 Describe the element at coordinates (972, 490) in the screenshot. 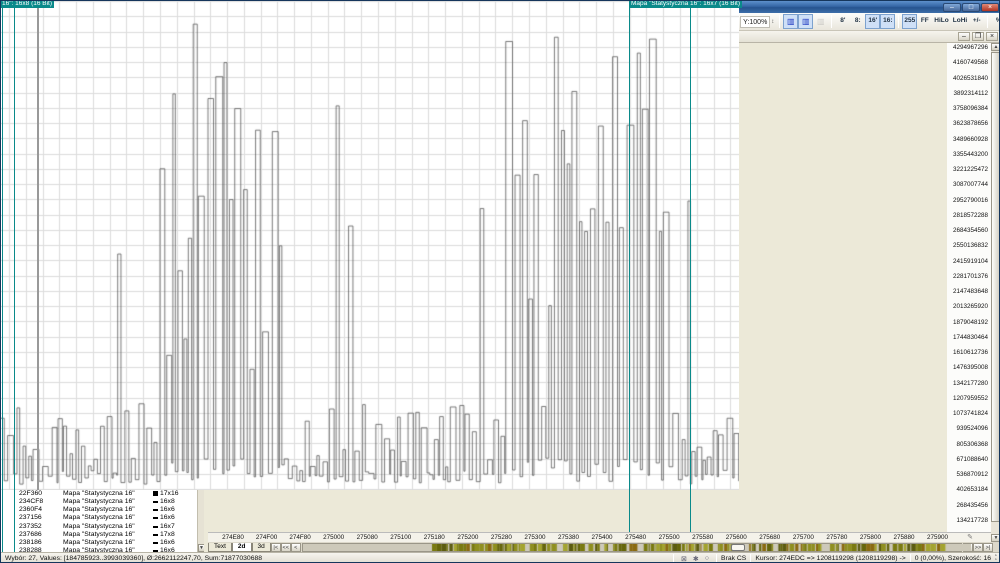

I see `y-tick-label: 402653184` at that location.